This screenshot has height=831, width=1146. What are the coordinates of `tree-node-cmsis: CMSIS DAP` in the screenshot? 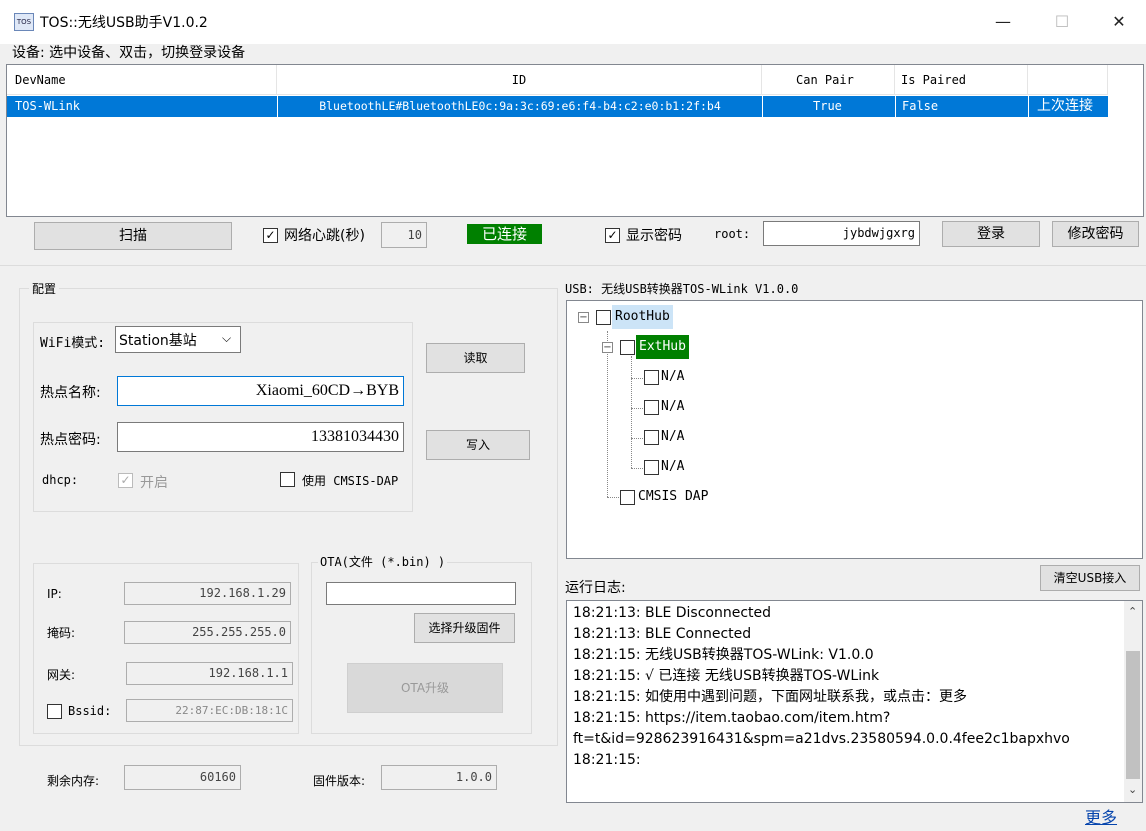 It's located at (673, 497).